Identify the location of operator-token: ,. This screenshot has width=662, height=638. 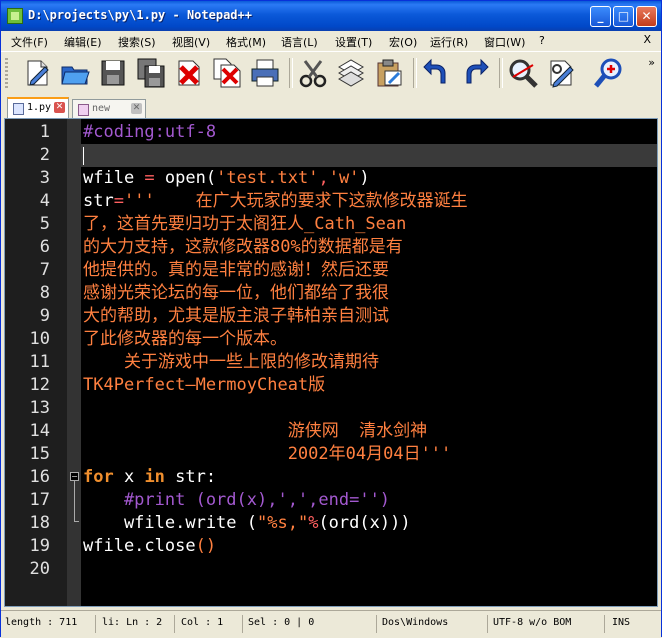
(323, 178).